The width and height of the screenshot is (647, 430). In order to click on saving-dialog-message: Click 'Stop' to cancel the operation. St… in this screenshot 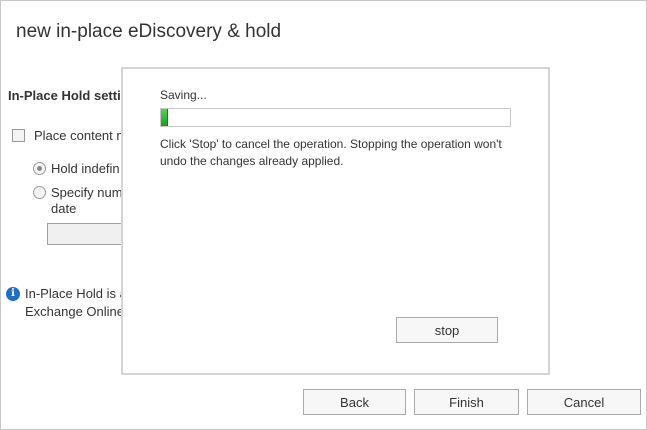, I will do `click(331, 152)`.